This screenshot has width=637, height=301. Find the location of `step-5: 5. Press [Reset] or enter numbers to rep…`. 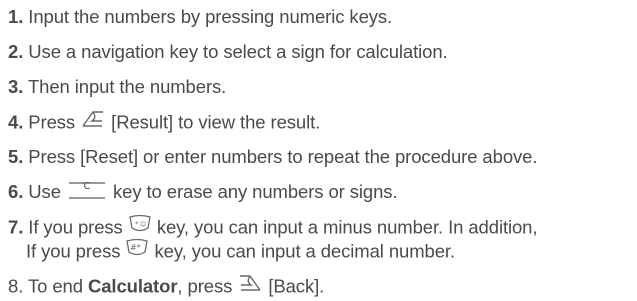

step-5: 5. Press [Reset] or enter numbers to rep… is located at coordinates (272, 157).